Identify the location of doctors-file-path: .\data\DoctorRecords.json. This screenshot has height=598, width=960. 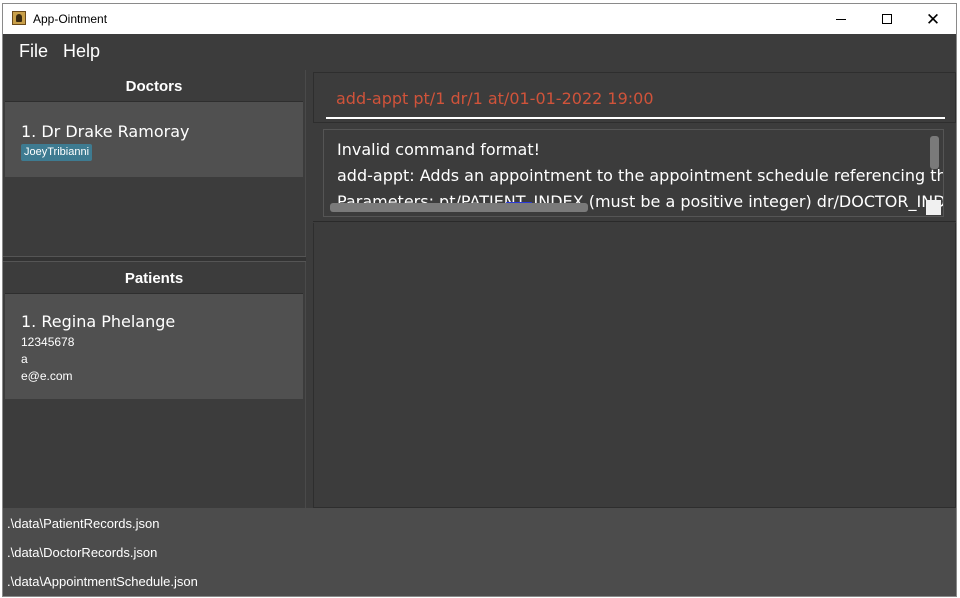
(82, 552).